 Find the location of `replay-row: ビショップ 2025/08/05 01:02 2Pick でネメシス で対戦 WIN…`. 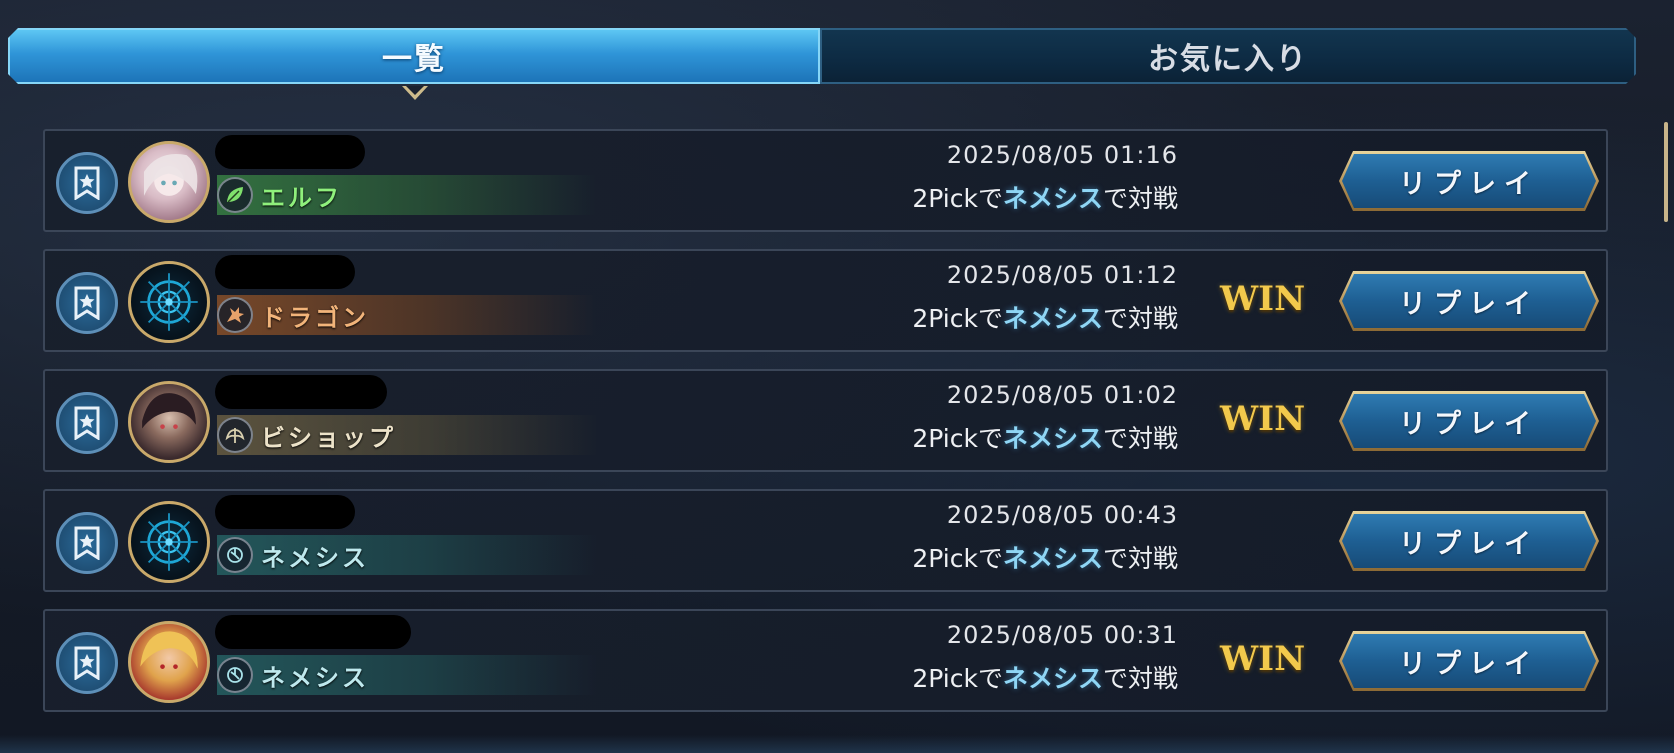

replay-row: ビショップ 2025/08/05 01:02 2Pick でネメシス で対戦 WIN… is located at coordinates (825, 420).